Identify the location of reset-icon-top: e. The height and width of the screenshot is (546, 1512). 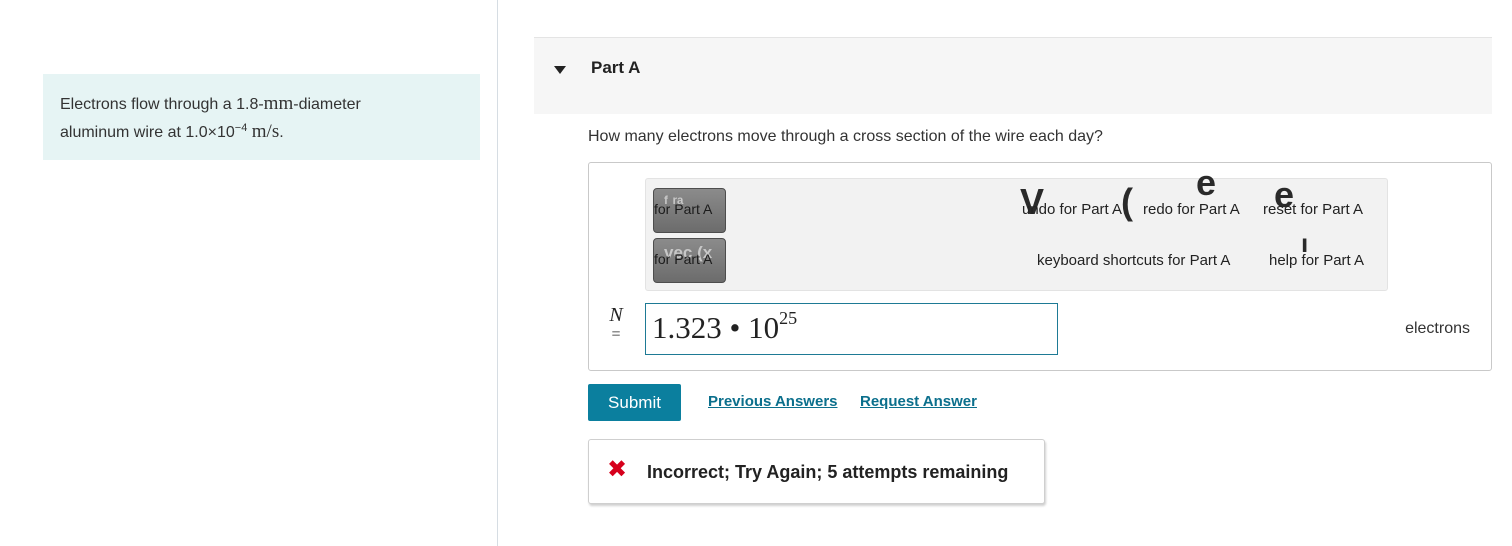
(1206, 182).